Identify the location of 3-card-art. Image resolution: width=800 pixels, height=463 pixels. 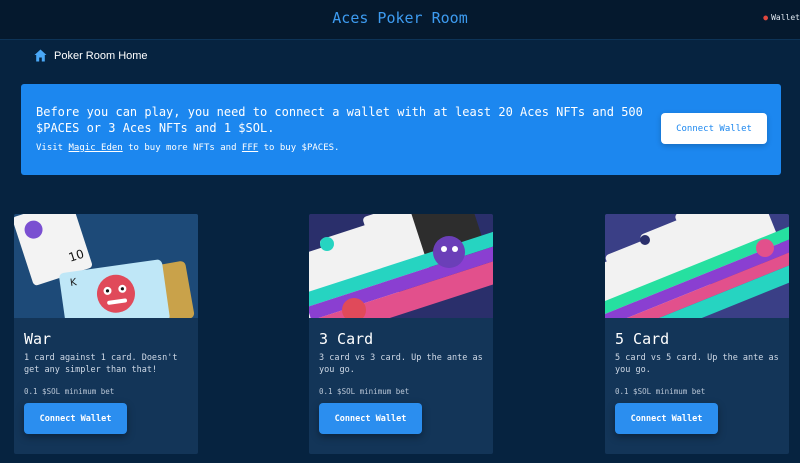
(401, 266).